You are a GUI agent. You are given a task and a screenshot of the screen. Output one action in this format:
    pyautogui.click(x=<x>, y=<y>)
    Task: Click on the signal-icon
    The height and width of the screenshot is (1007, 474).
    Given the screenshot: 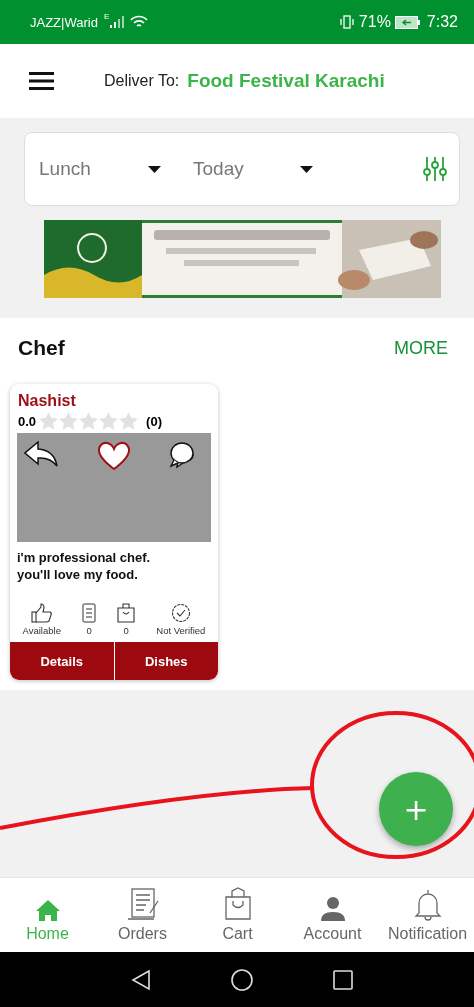 What is the action you would take?
    pyautogui.click(x=117, y=22)
    